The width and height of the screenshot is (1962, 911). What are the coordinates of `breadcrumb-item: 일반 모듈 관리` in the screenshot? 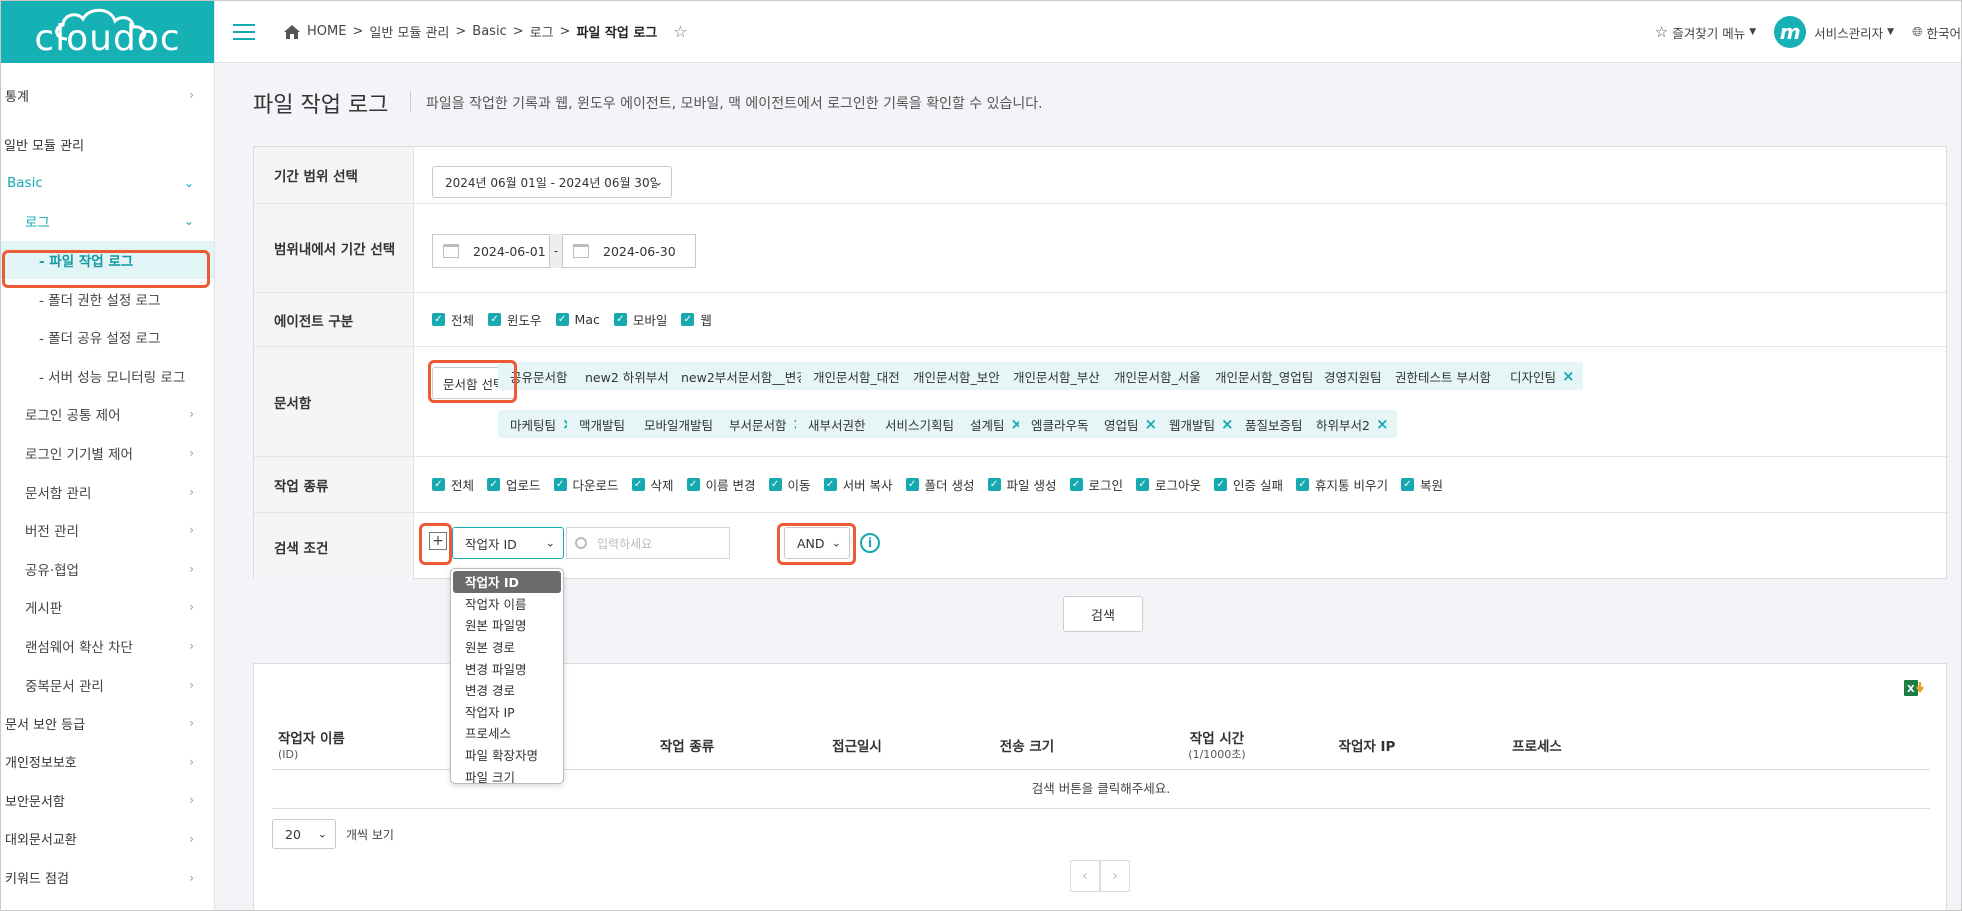 It's located at (409, 31).